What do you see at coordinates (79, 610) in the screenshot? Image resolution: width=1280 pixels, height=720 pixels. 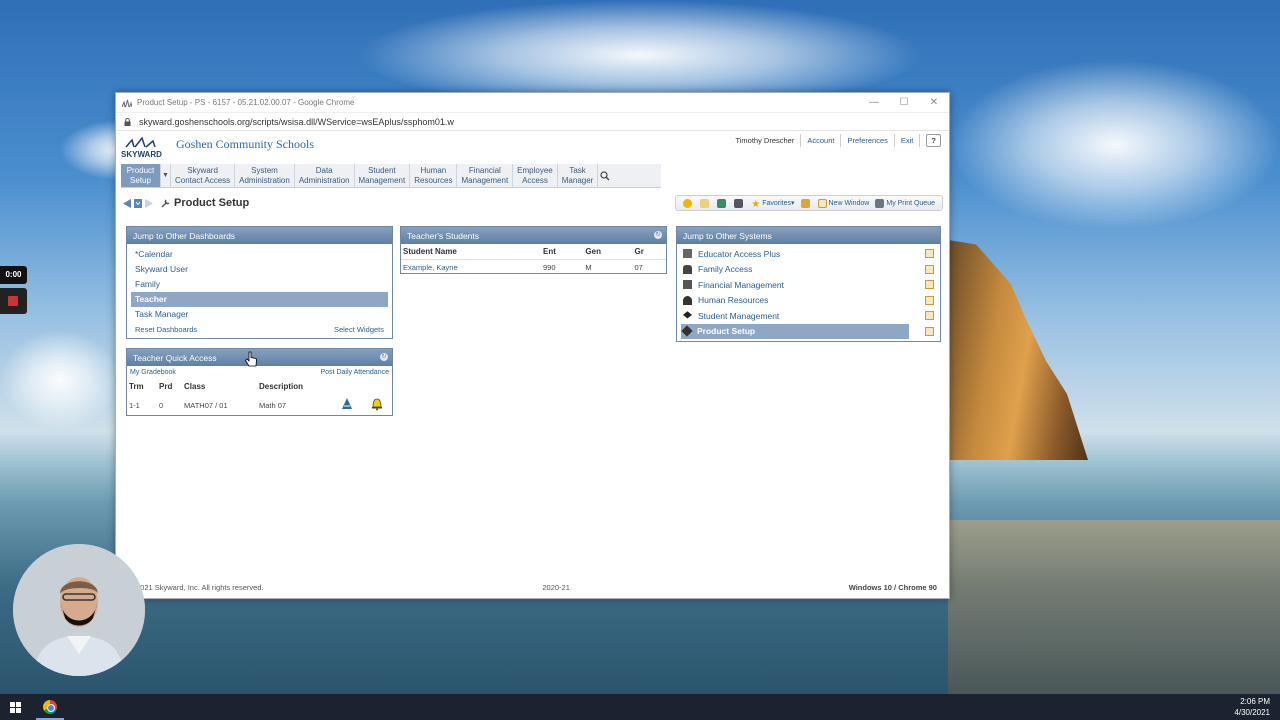 I see `webcam-overlay` at bounding box center [79, 610].